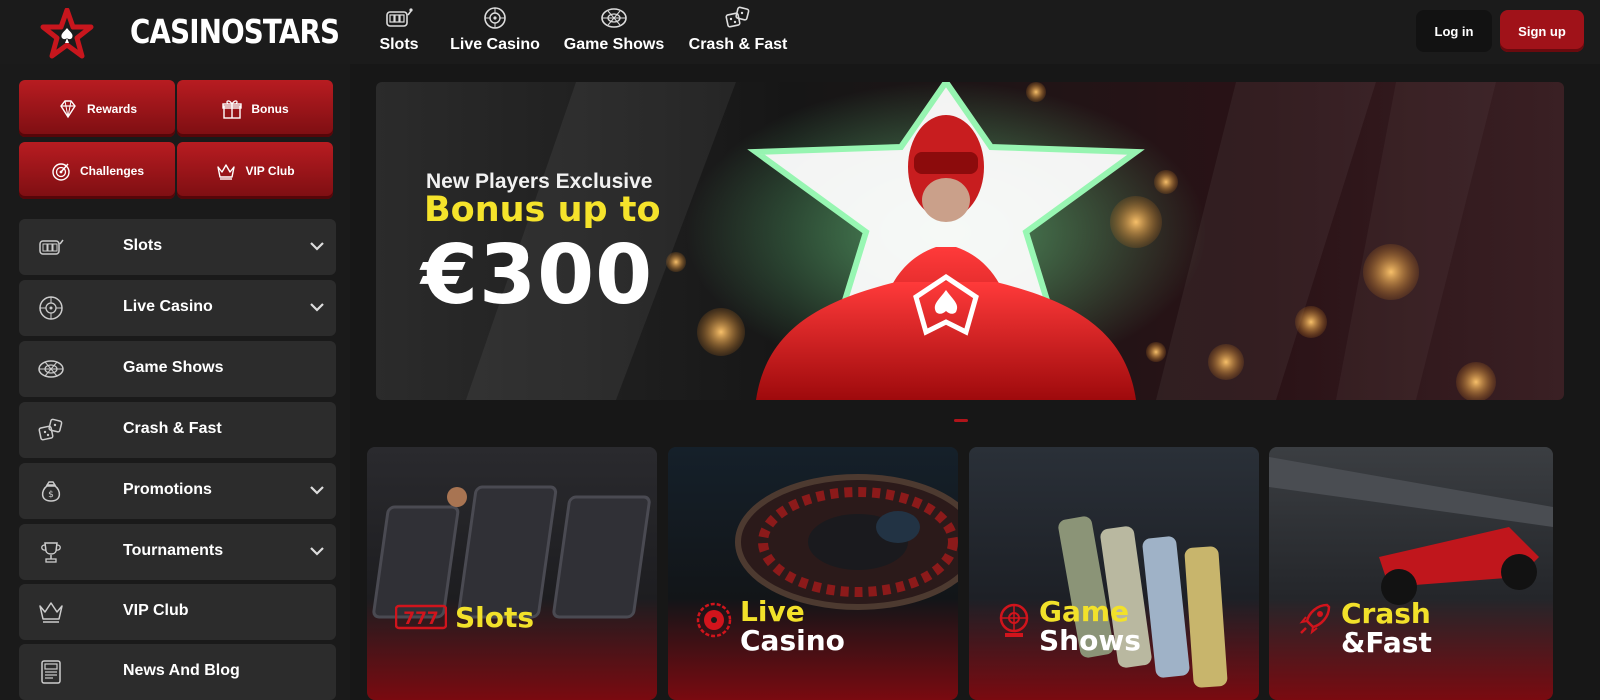 This screenshot has width=1600, height=700. I want to click on topnav-game-shows: Game Shows, so click(614, 32).